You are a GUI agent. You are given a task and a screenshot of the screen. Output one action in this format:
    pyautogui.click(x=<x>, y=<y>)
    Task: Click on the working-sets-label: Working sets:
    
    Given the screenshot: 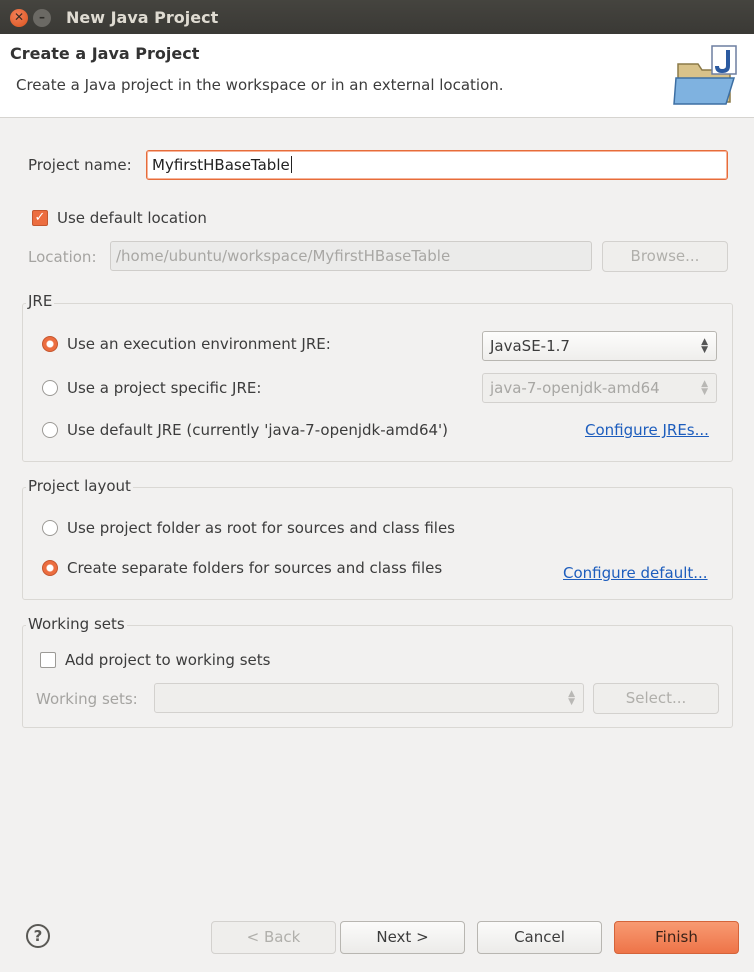 What is the action you would take?
    pyautogui.click(x=87, y=699)
    